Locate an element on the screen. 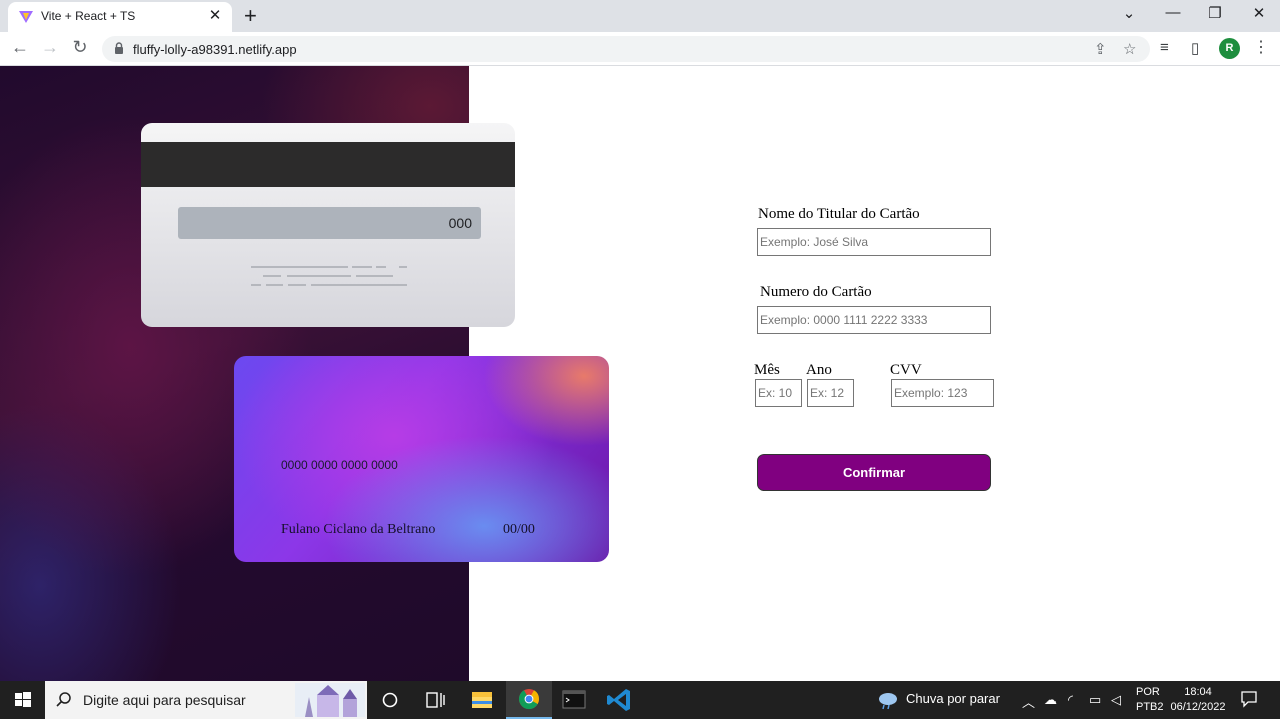  card-number-input is located at coordinates (874, 320).